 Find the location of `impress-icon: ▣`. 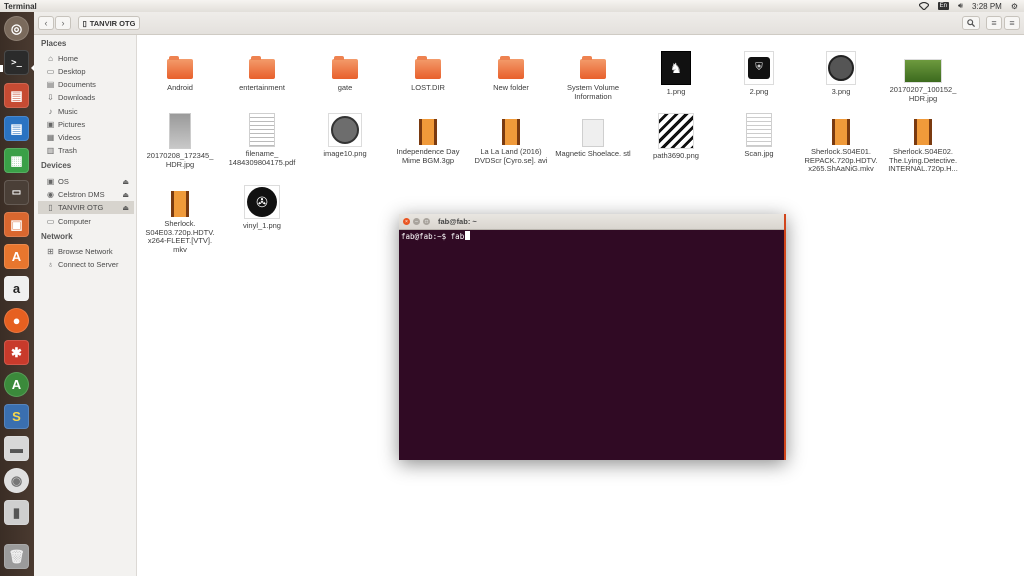

impress-icon: ▣ is located at coordinates (16, 224).